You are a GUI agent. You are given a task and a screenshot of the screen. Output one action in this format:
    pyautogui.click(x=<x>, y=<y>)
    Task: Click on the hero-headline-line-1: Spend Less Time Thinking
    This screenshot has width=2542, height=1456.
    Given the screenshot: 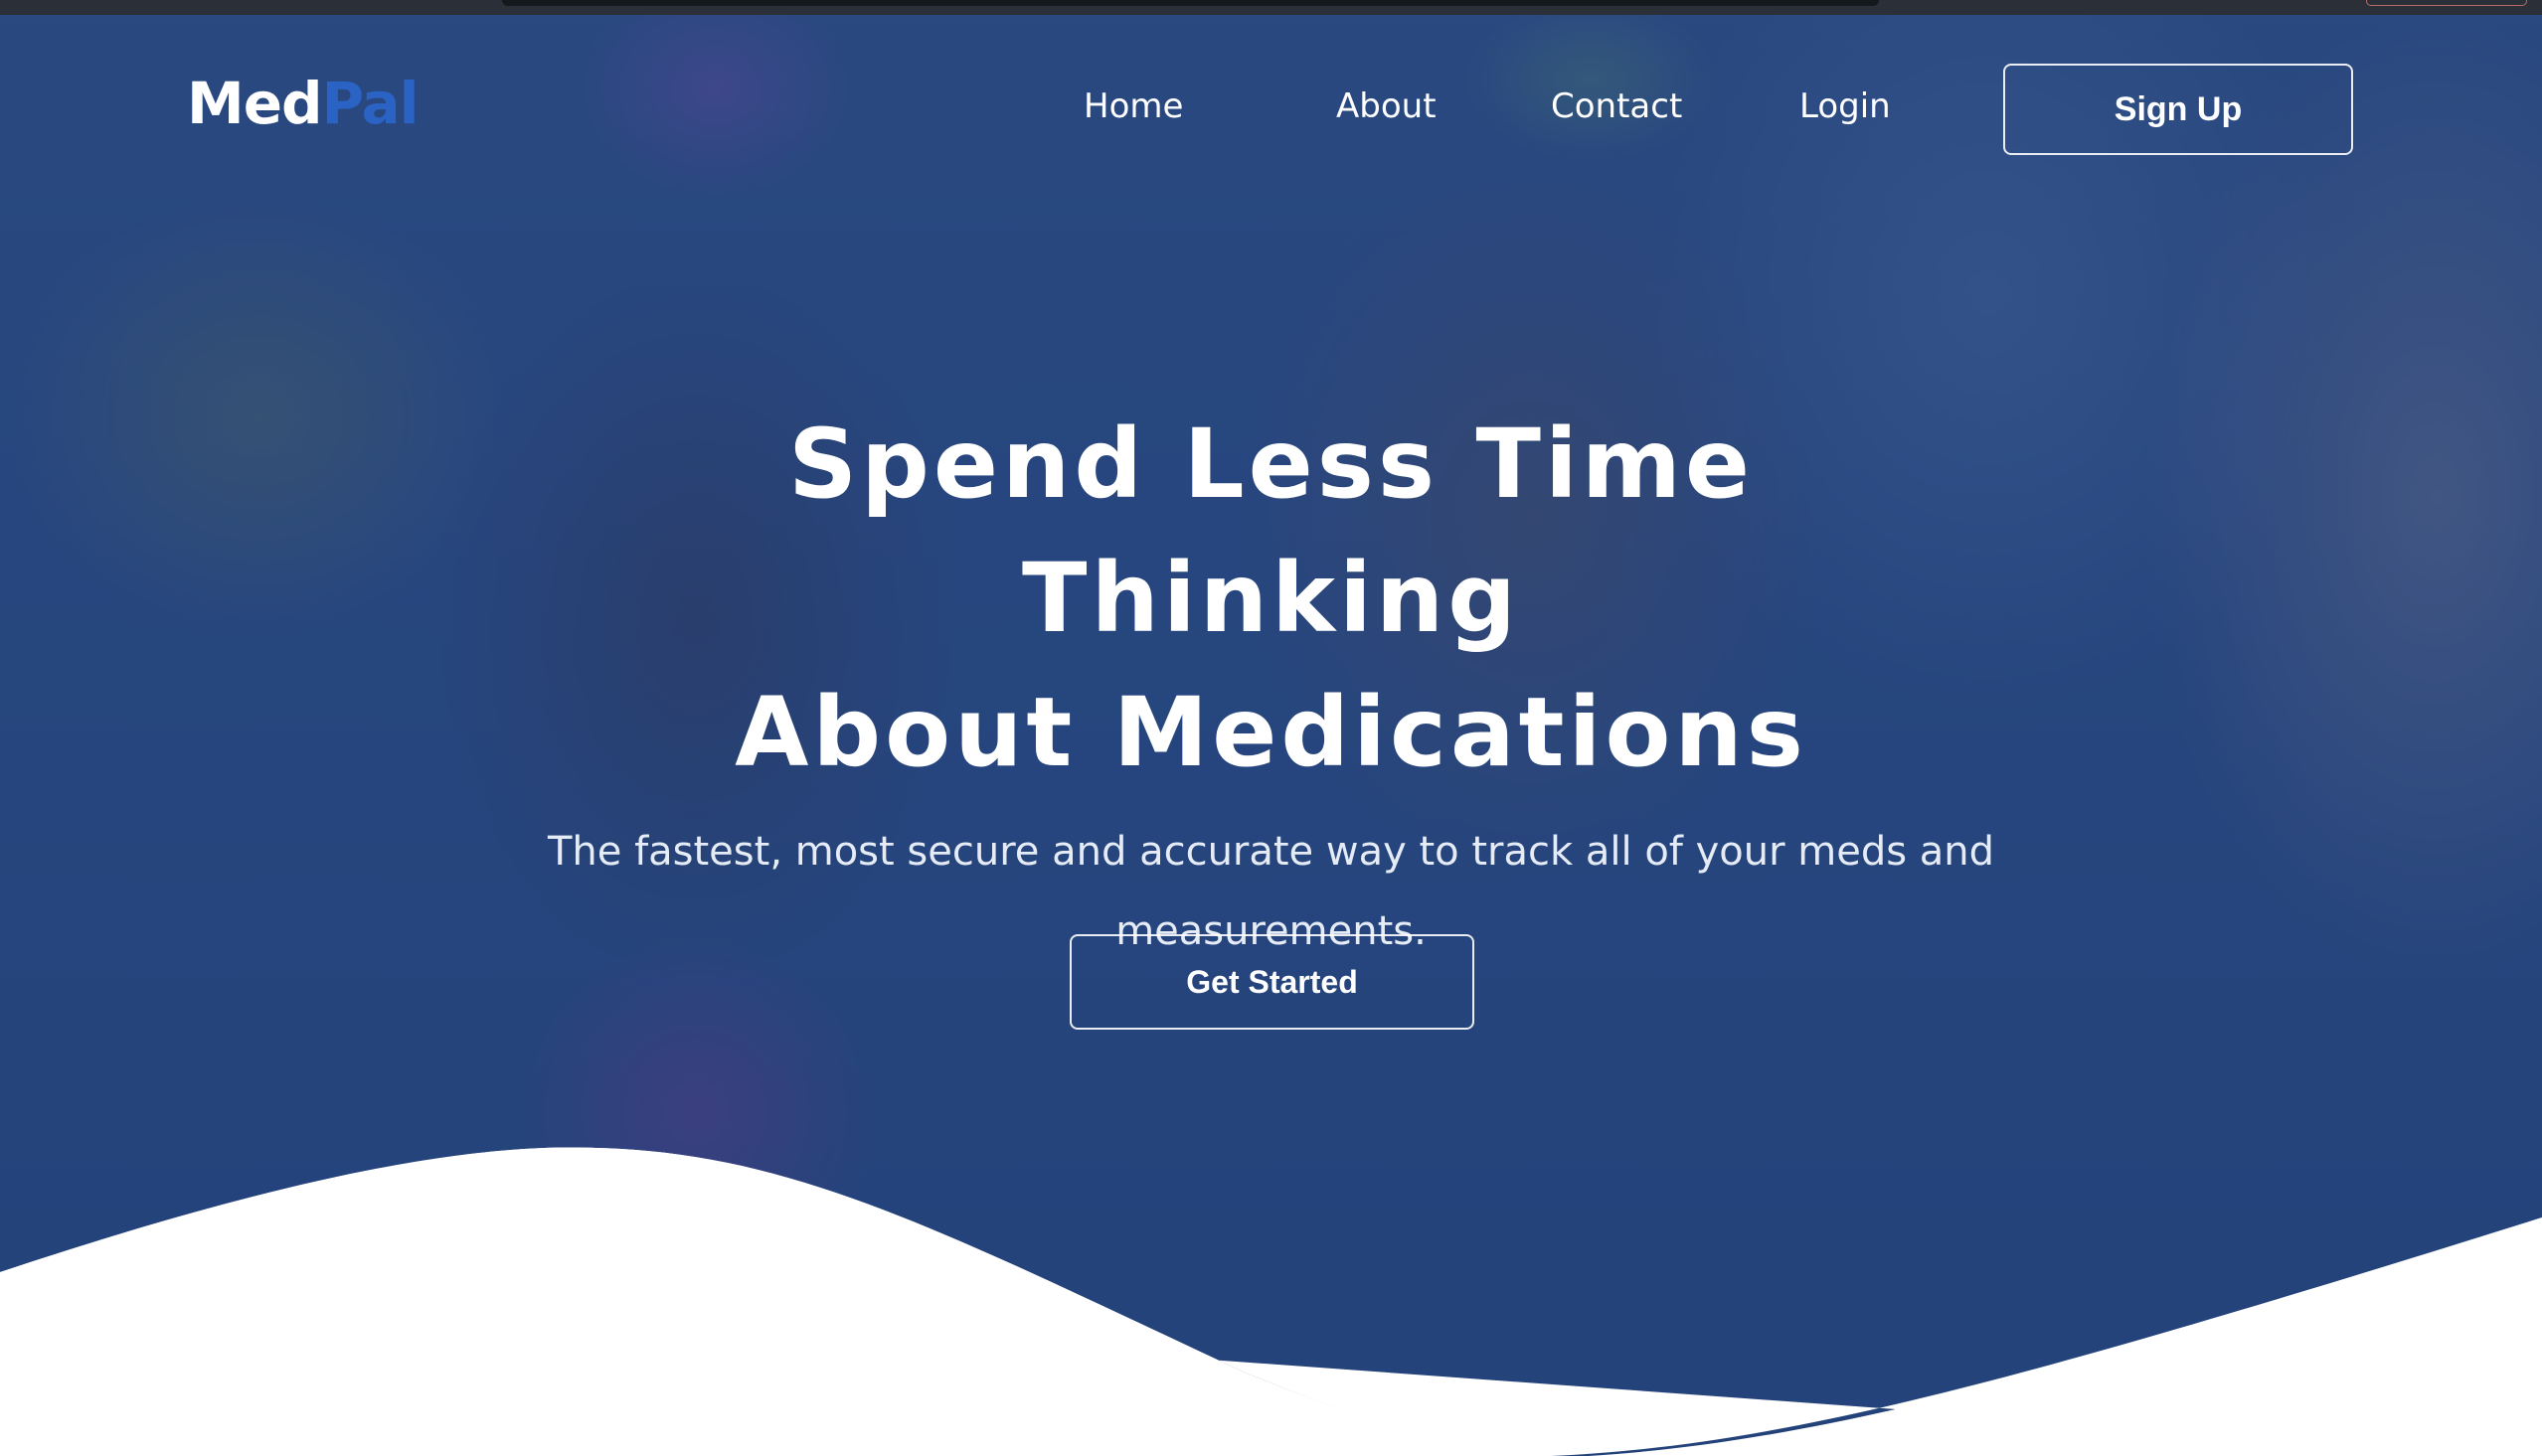 What is the action you would take?
    pyautogui.click(x=1271, y=531)
    